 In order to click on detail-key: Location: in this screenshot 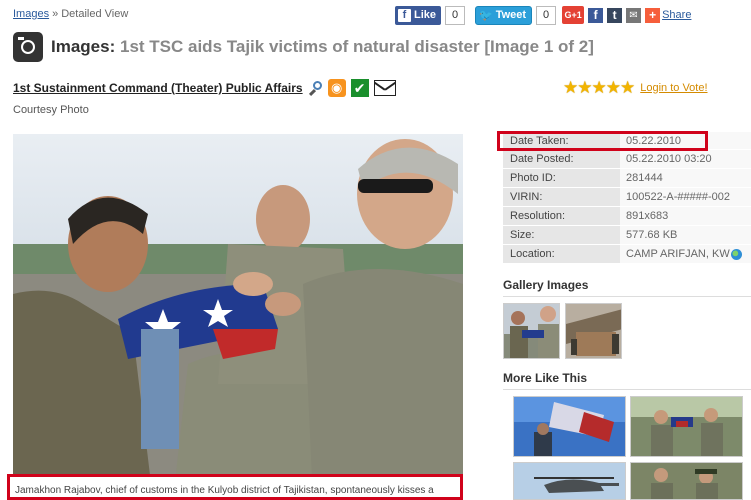, I will do `click(561, 254)`.